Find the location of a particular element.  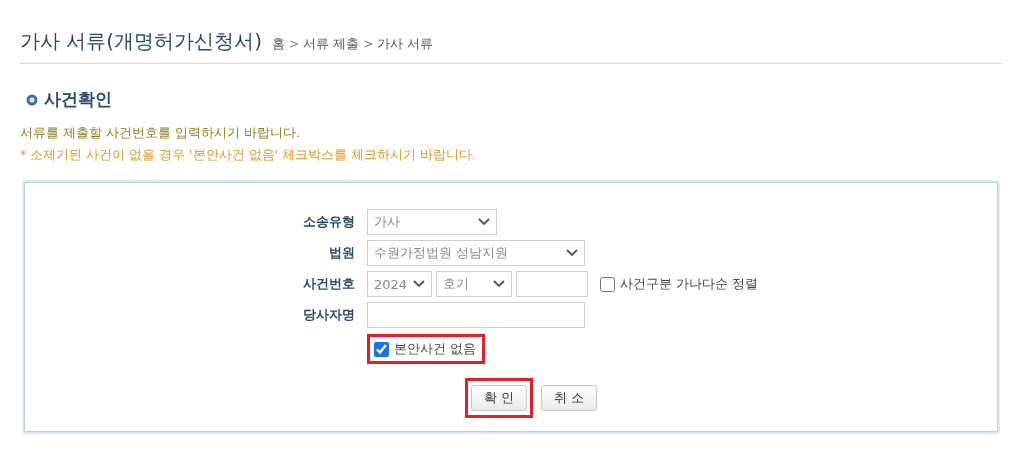

section-heading: 사건확인 is located at coordinates (78, 99).